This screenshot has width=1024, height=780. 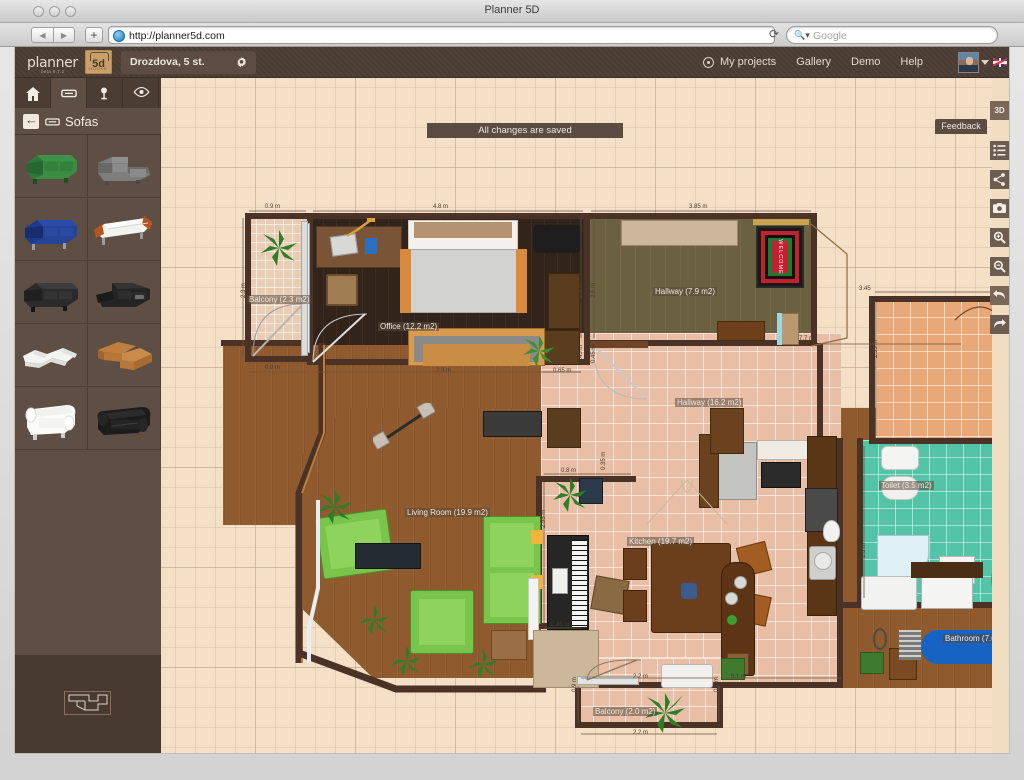 What do you see at coordinates (568, 582) in the screenshot?
I see `piano` at bounding box center [568, 582].